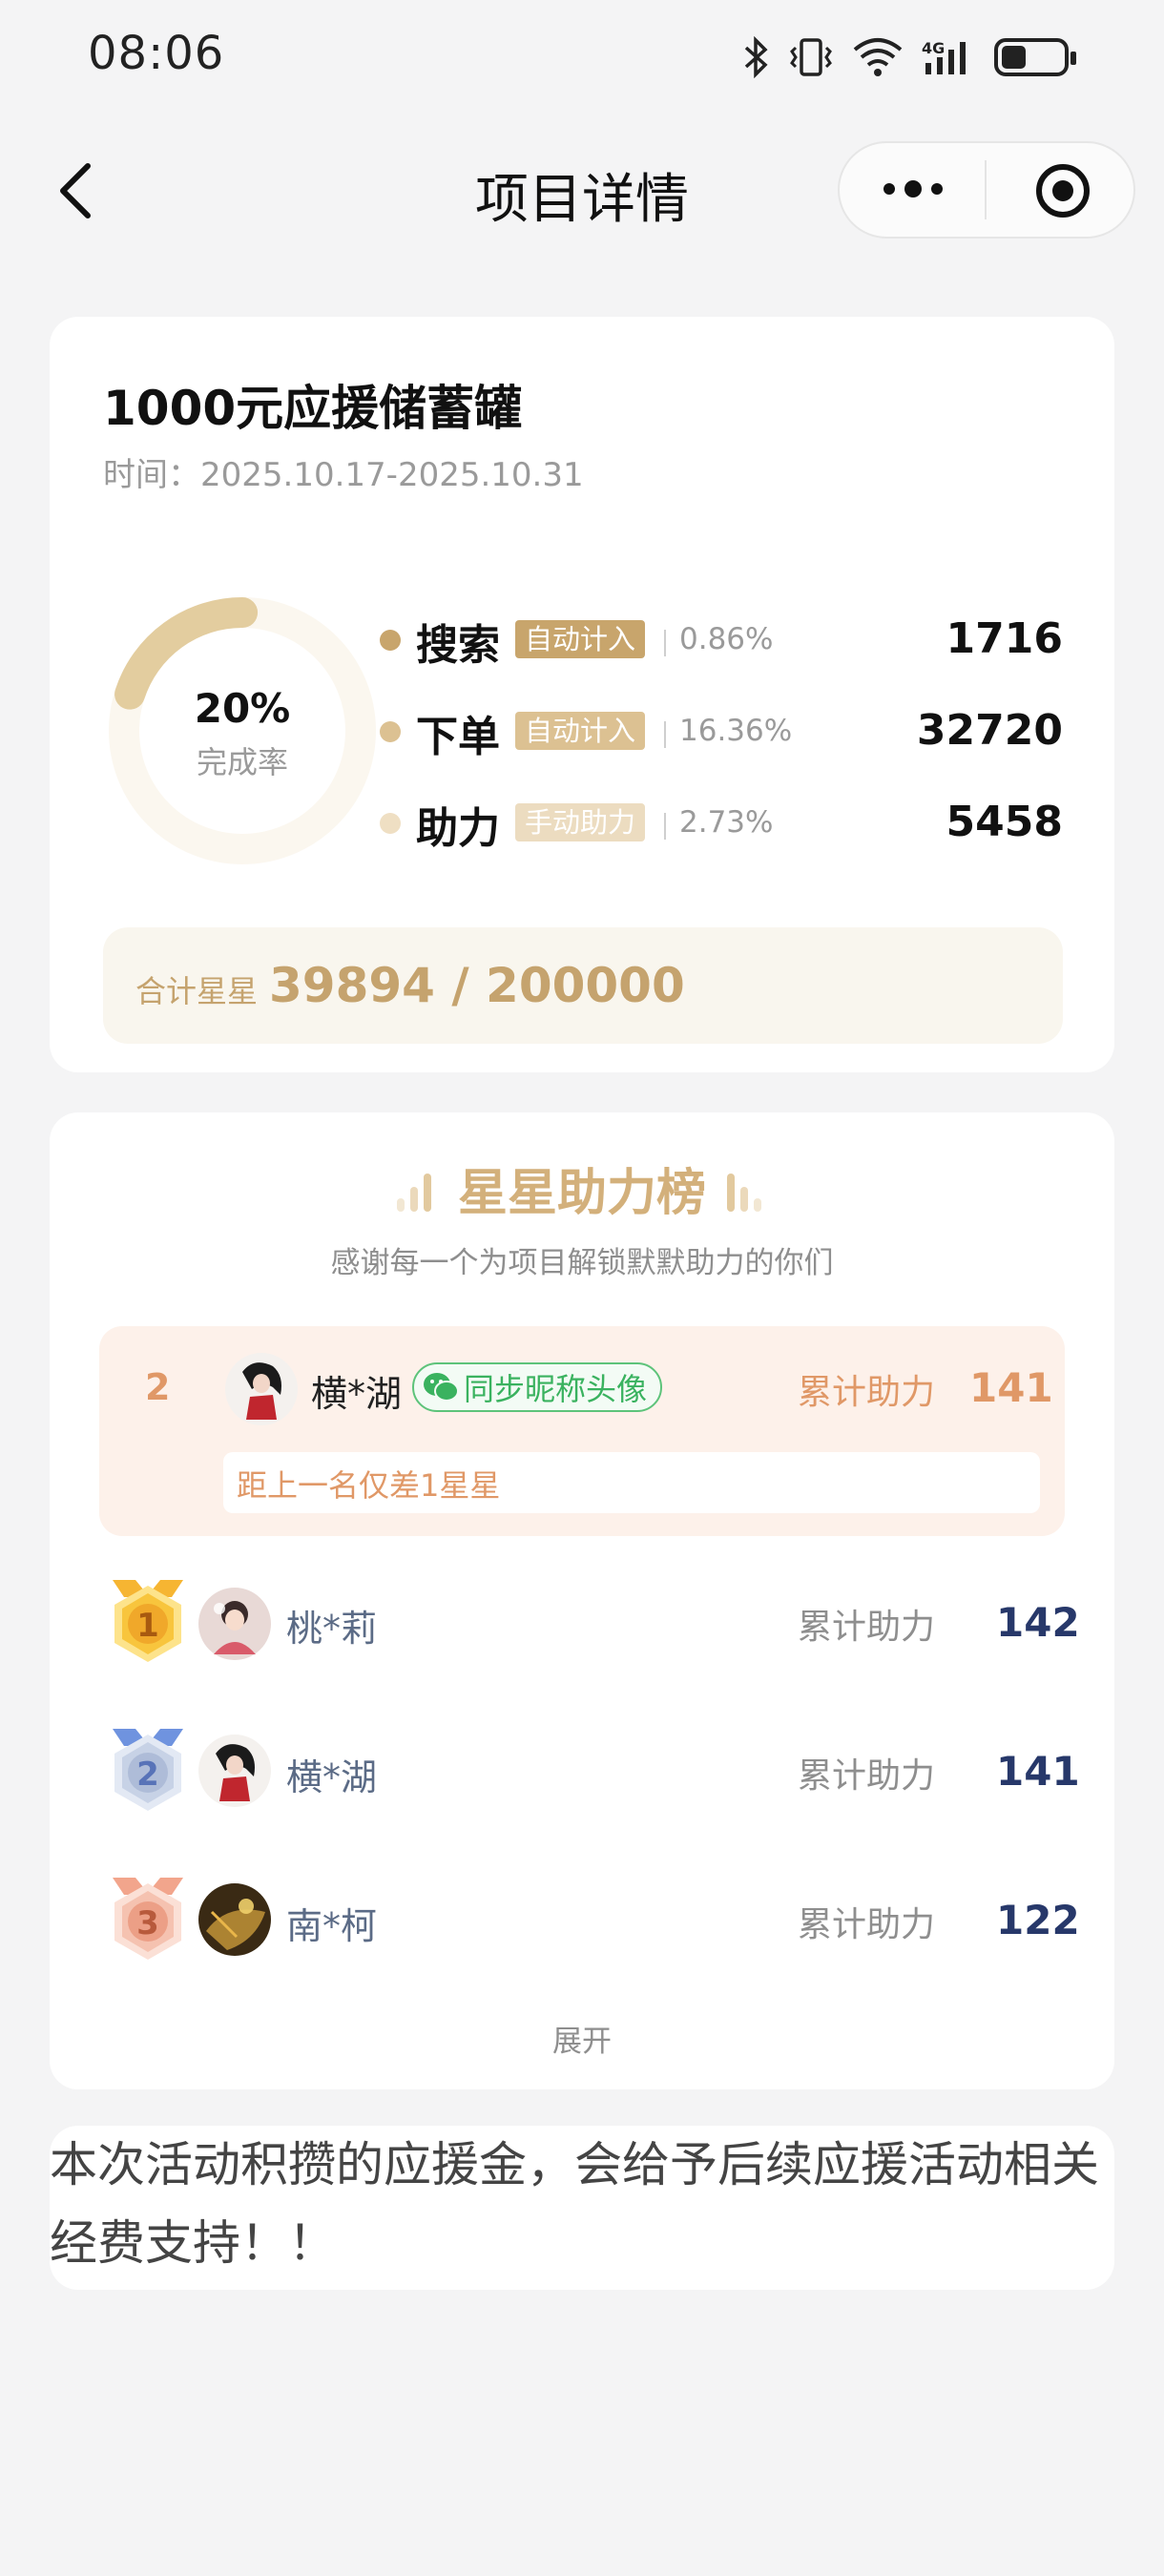 This screenshot has width=1164, height=2576. I want to click on more-icon, so click(913, 188).